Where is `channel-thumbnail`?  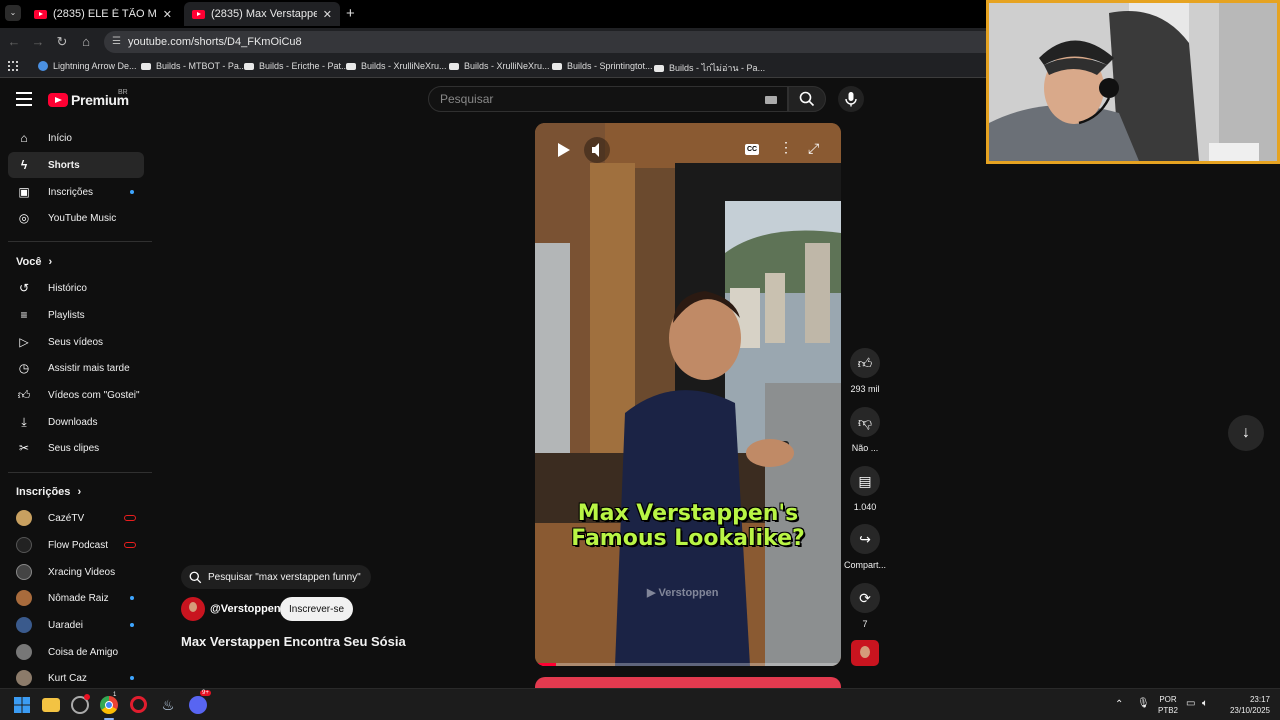 channel-thumbnail is located at coordinates (865, 653).